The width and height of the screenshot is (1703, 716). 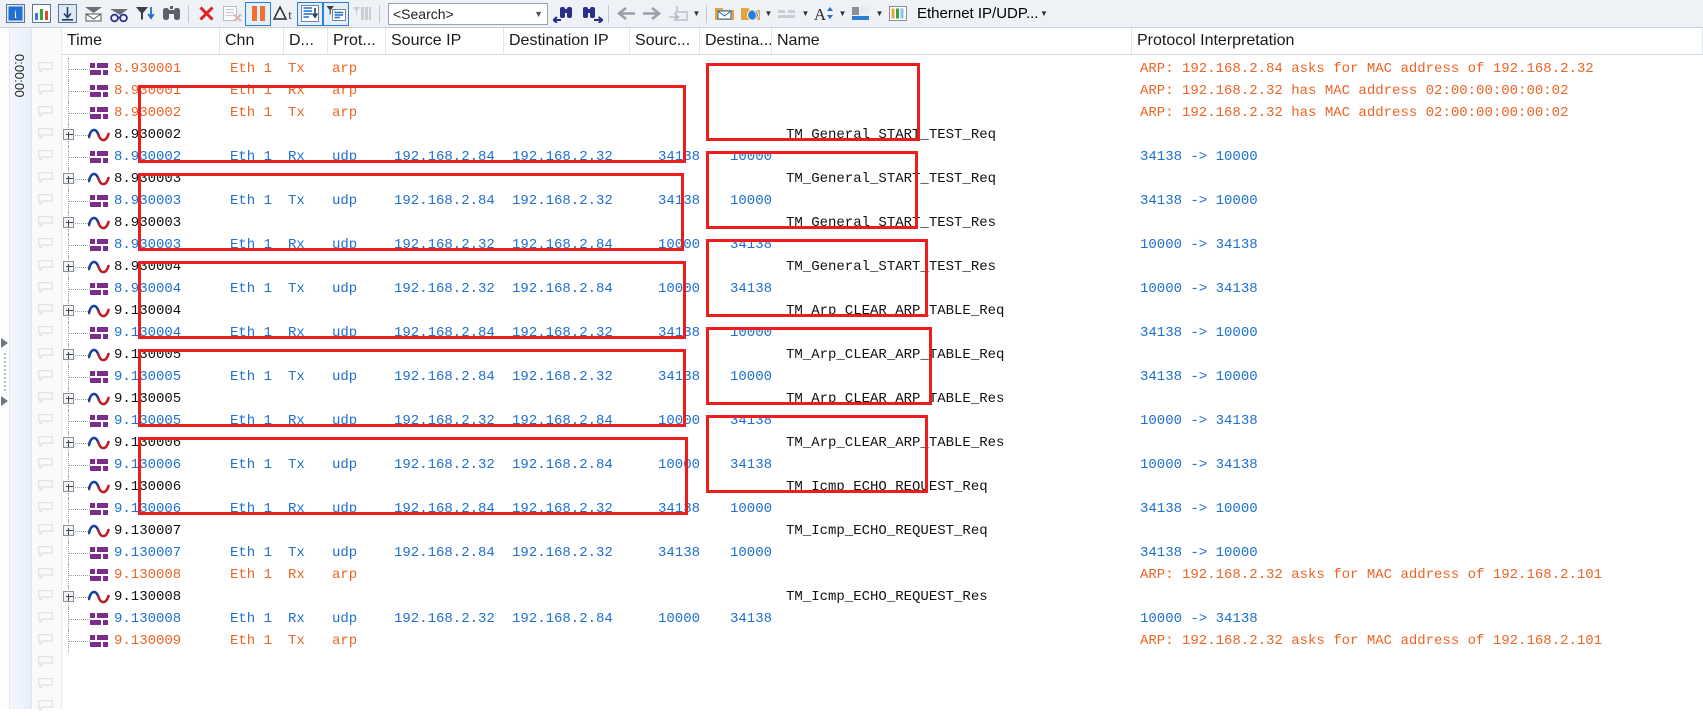 I want to click on forward-icon, so click(x=652, y=14).